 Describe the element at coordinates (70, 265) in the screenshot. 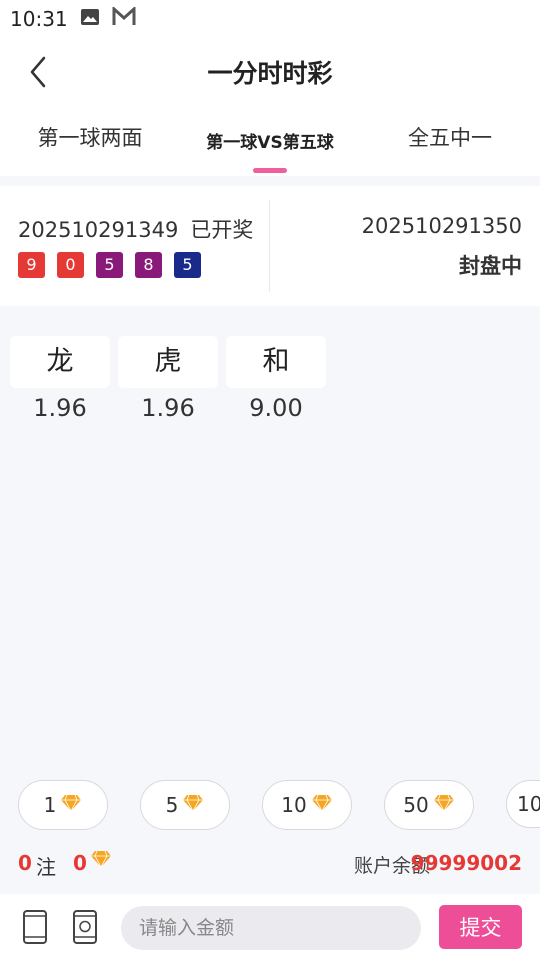

I see `result-ball: 0` at that location.